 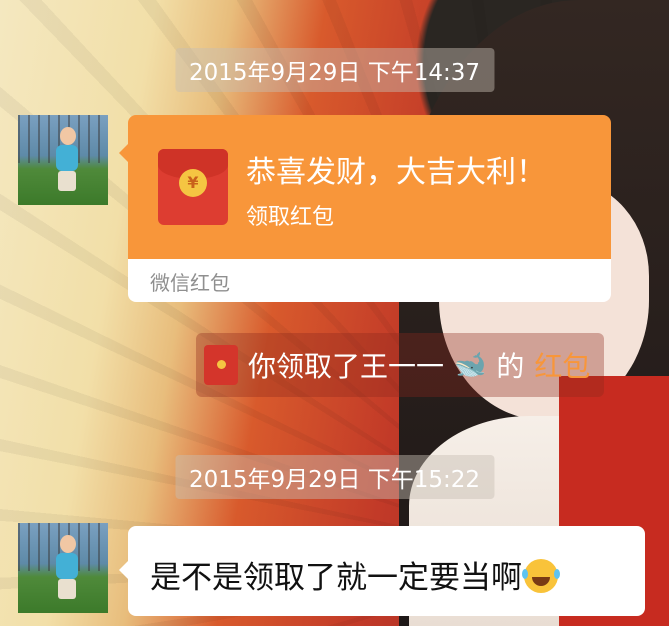 I want to click on whale-emoji-icon: 🐋, so click(x=470, y=365).